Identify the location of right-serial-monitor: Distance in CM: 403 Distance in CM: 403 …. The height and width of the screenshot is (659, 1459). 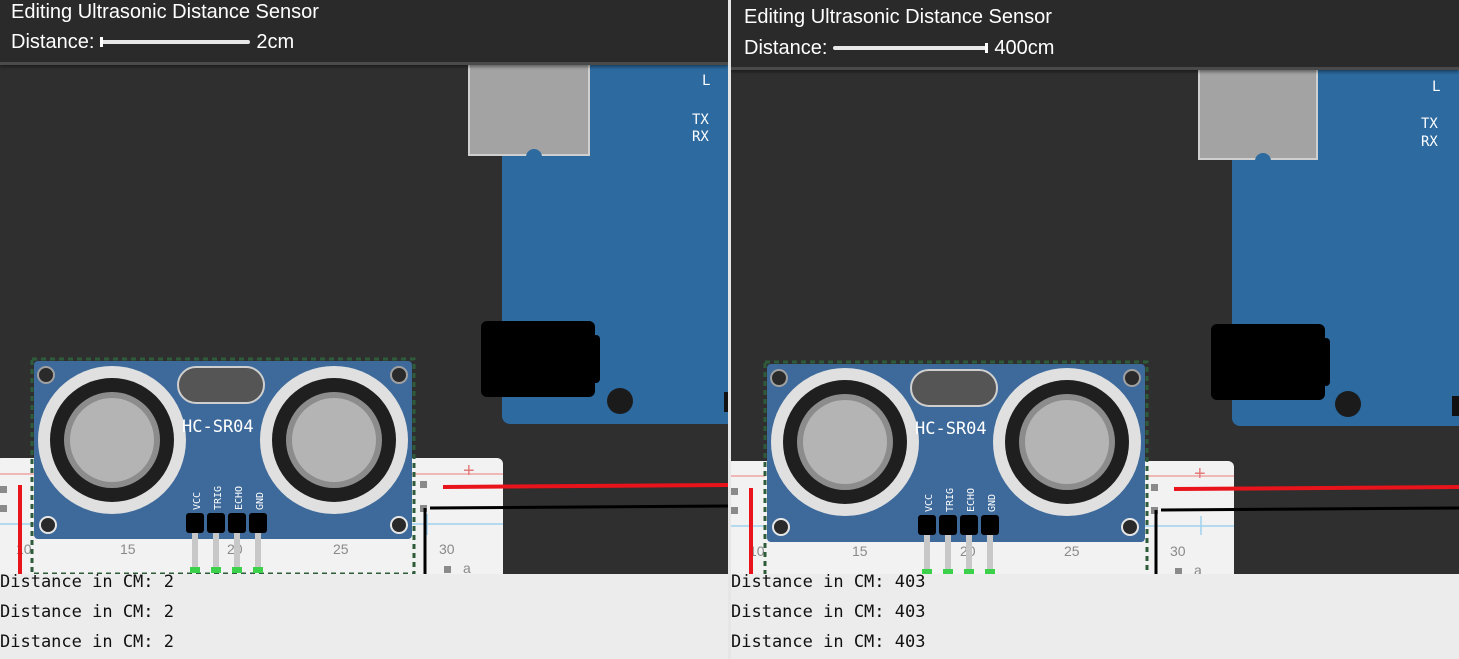
(1095, 615).